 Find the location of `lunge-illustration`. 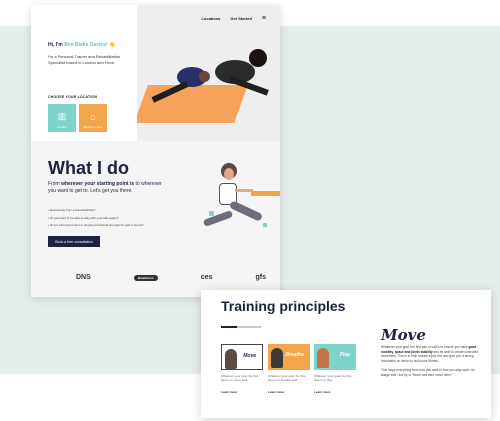

lunge-illustration is located at coordinates (241, 204).